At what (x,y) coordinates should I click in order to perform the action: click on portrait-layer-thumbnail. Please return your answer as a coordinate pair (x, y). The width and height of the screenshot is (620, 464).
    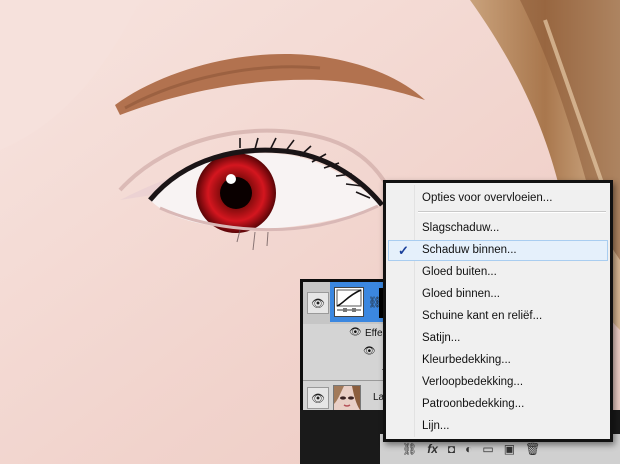
    Looking at the image, I should click on (347, 397).